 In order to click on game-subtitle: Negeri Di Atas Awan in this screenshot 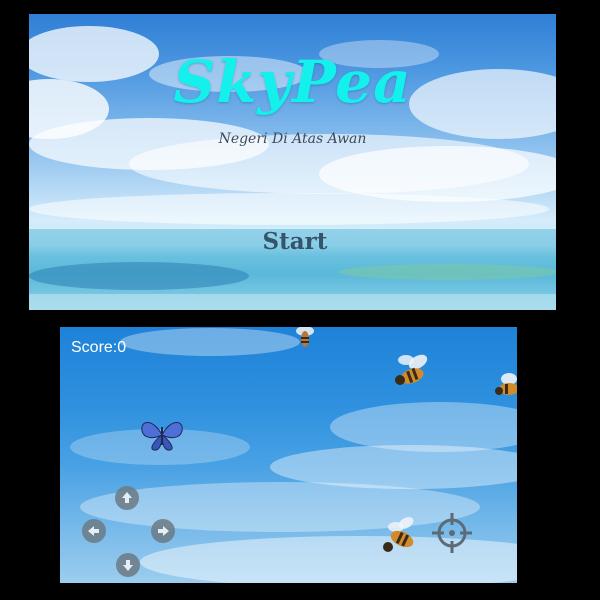, I will do `click(292, 139)`.